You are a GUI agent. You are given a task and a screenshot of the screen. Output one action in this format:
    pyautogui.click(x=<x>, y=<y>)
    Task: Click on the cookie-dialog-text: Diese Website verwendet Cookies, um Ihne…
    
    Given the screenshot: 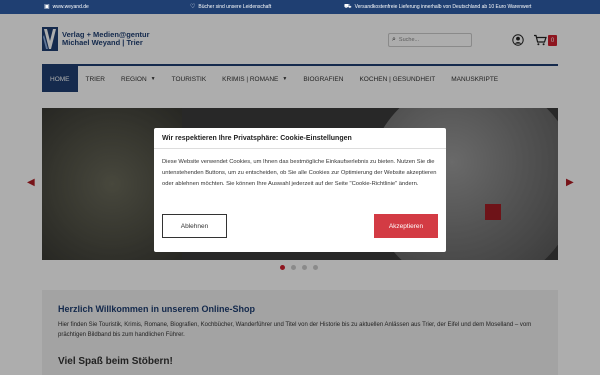 What is the action you would take?
    pyautogui.click(x=299, y=173)
    